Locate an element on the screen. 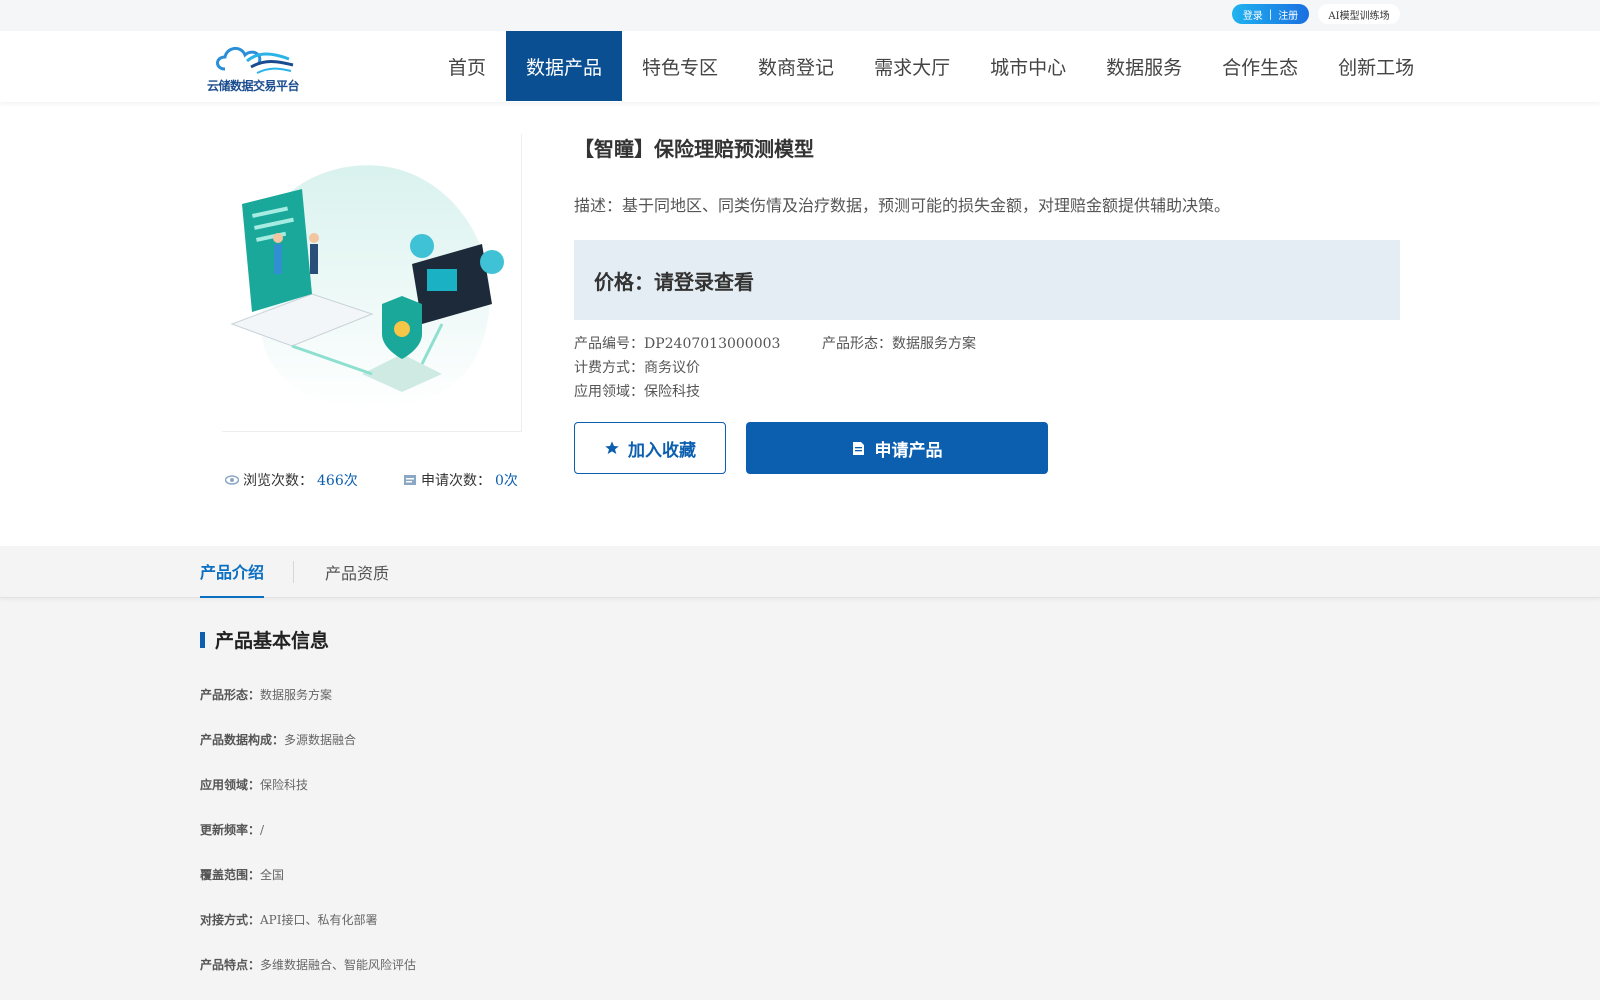 The height and width of the screenshot is (1000, 1600). billing-label: 计费方式： is located at coordinates (609, 368).